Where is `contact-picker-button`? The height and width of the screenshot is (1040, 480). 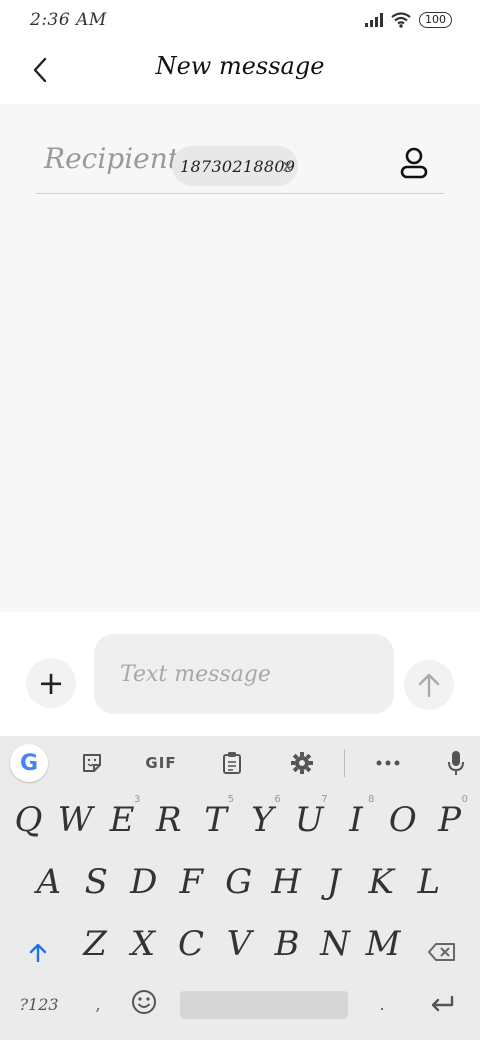
contact-picker-button is located at coordinates (414, 164).